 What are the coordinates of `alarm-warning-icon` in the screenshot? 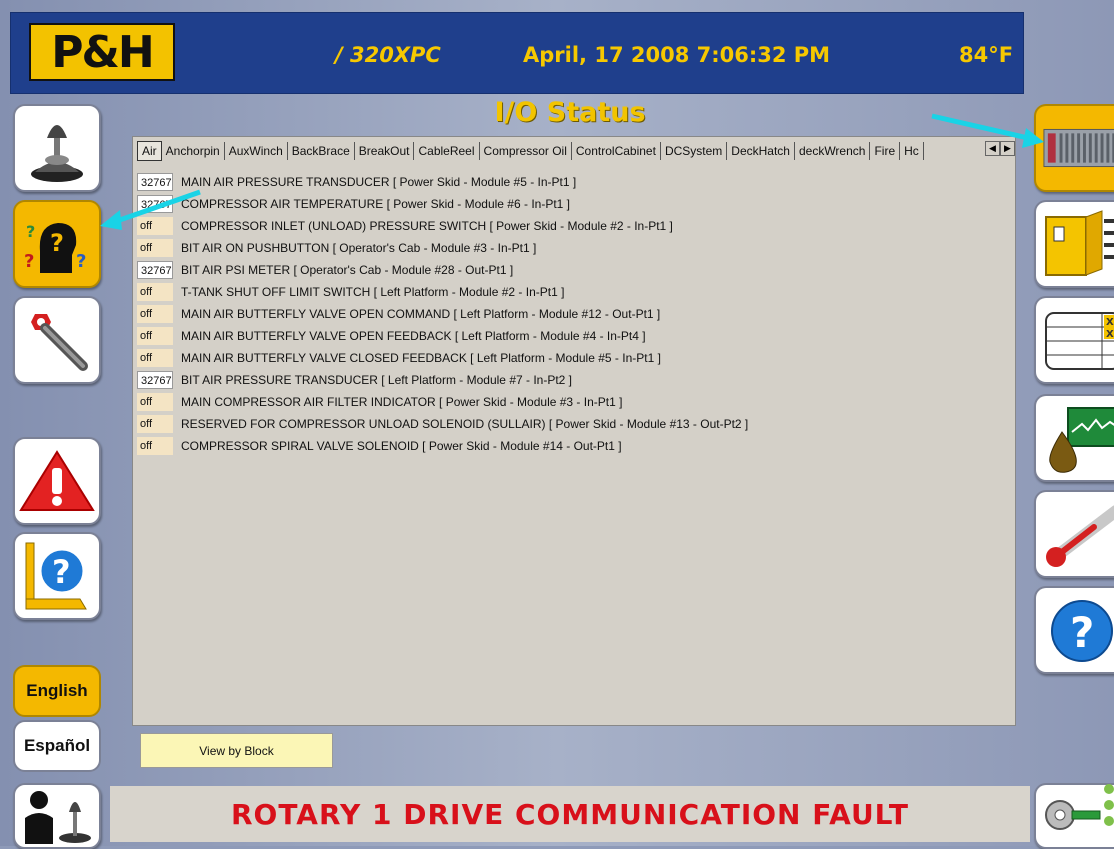 It's located at (57, 480).